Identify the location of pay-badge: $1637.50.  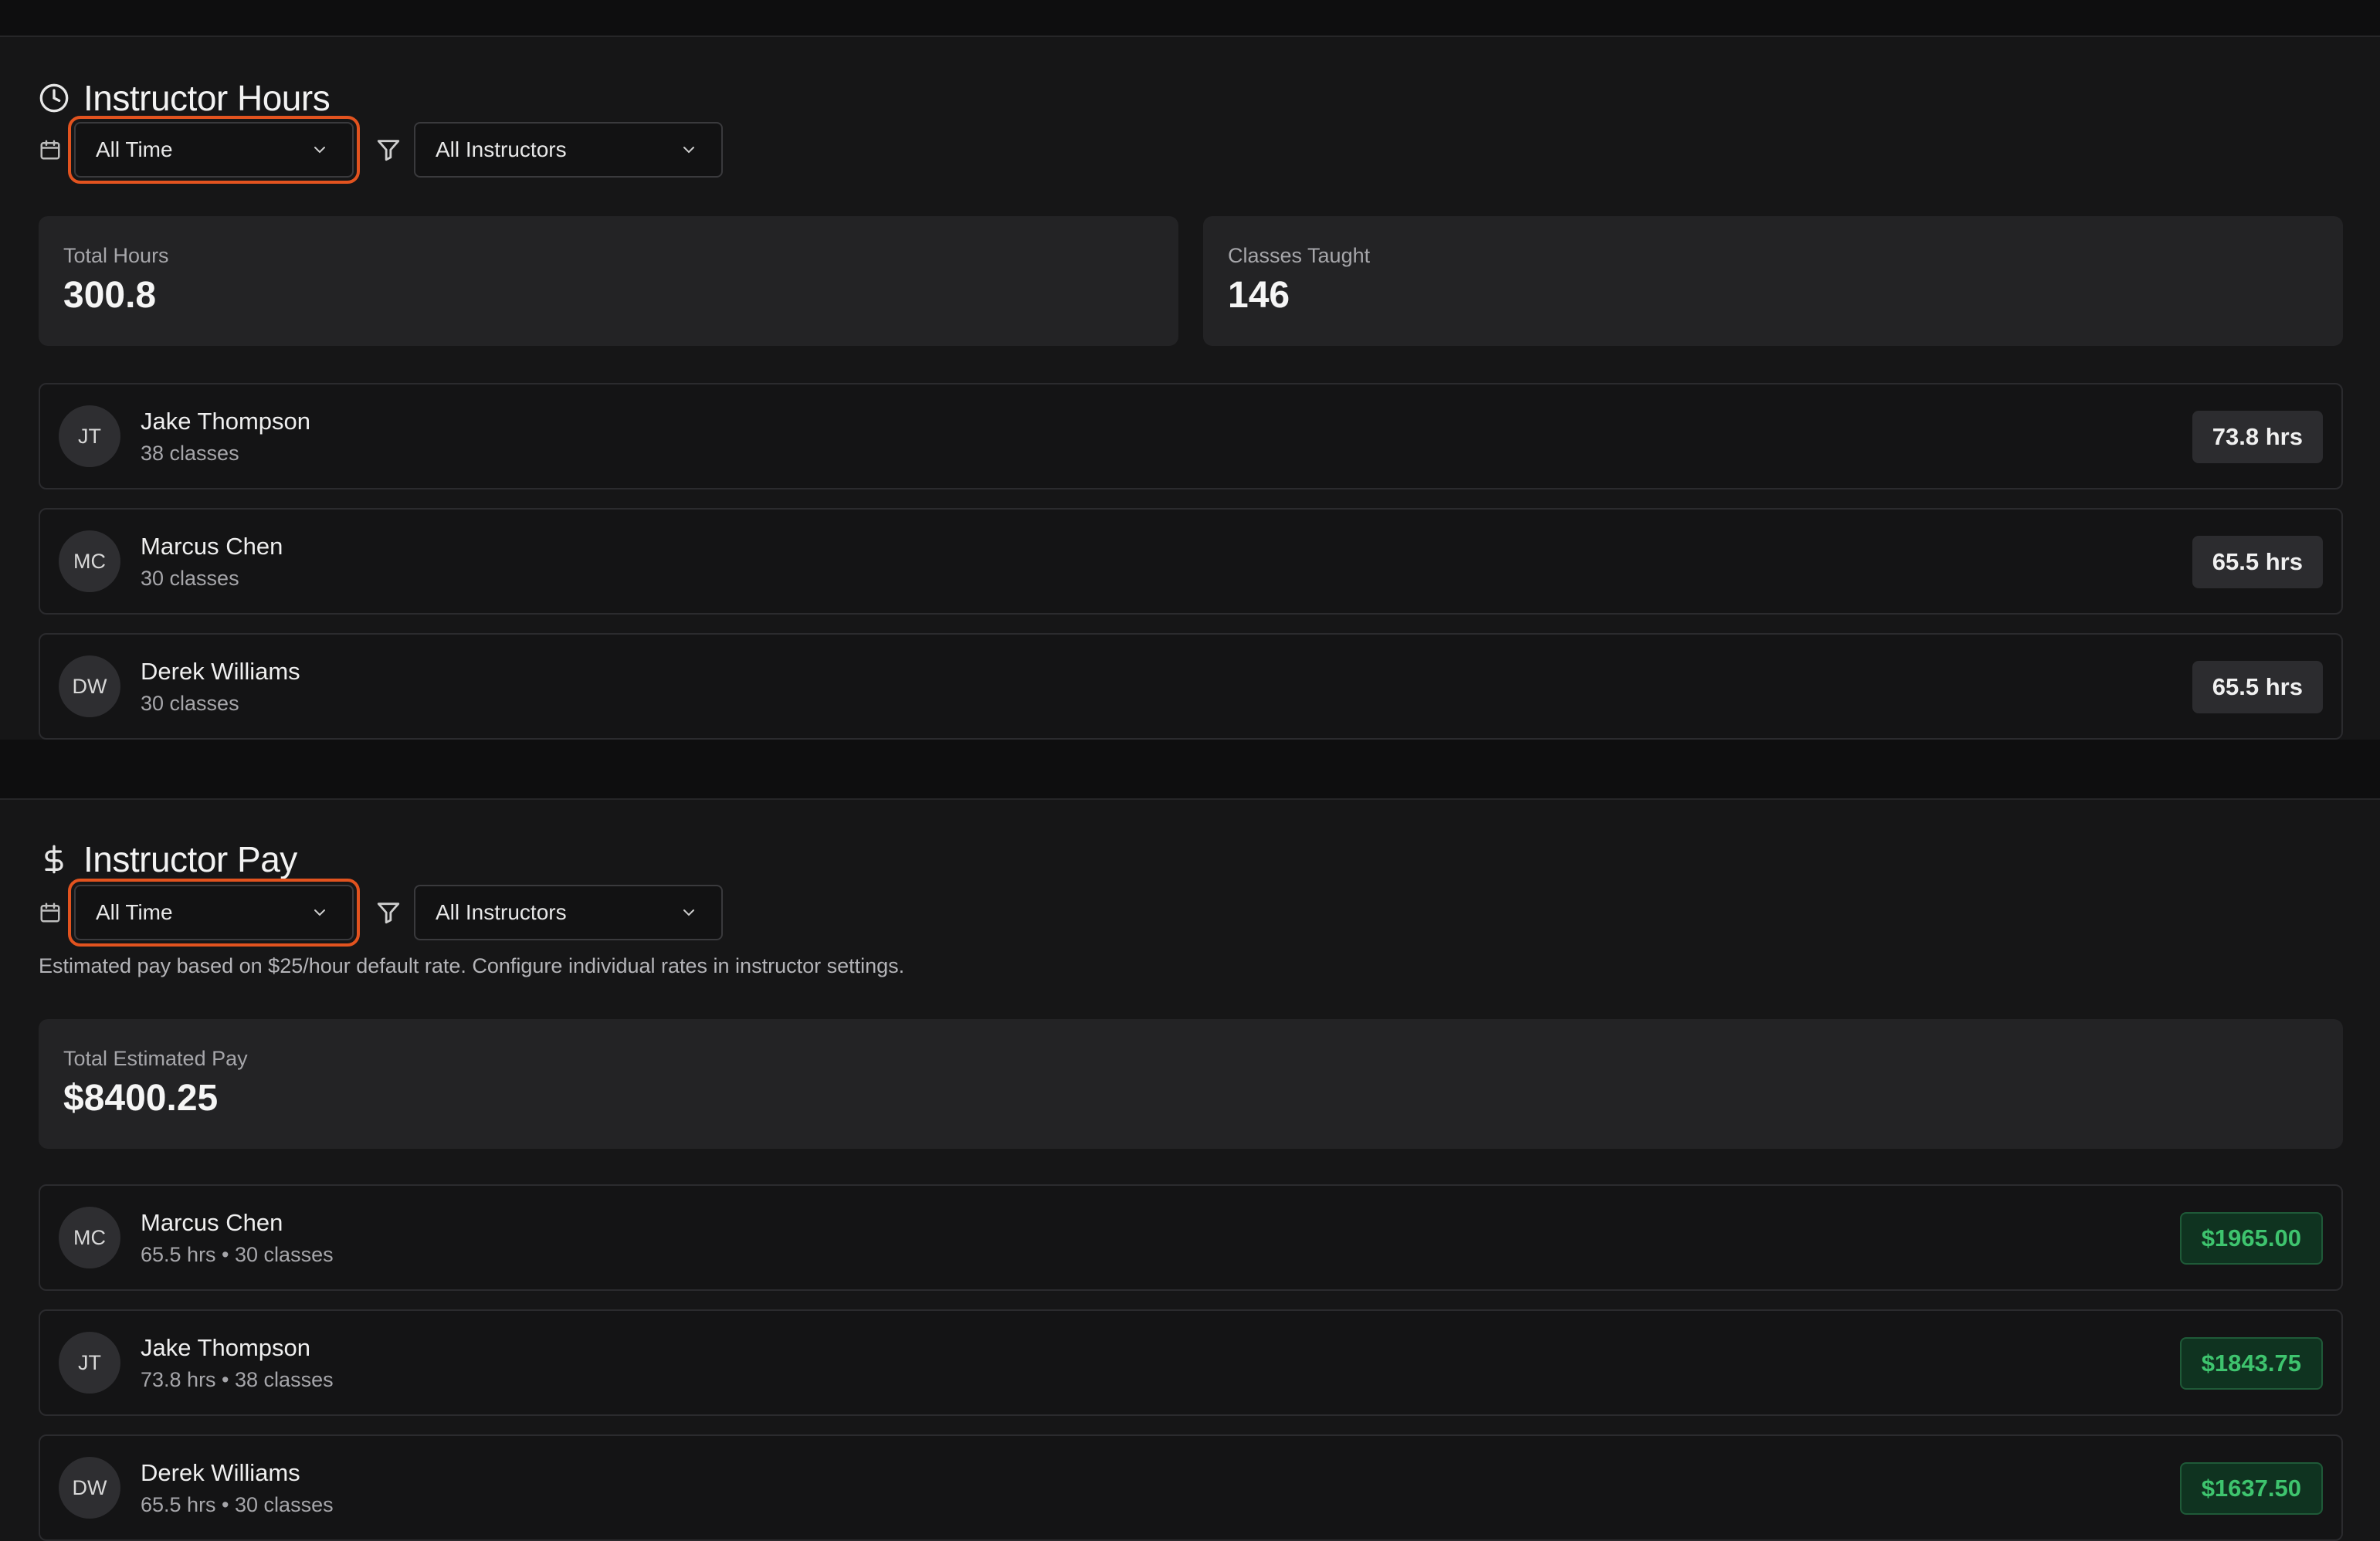
(2251, 1488).